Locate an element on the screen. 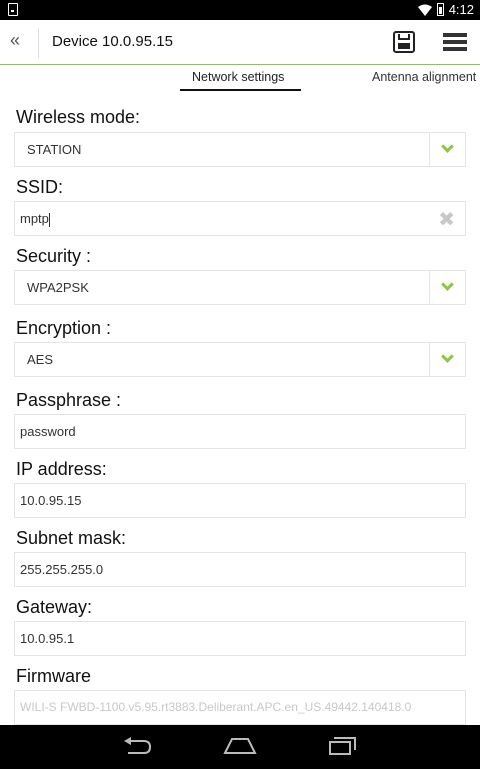 This screenshot has height=769, width=480. security-dropdown-button is located at coordinates (447, 287).